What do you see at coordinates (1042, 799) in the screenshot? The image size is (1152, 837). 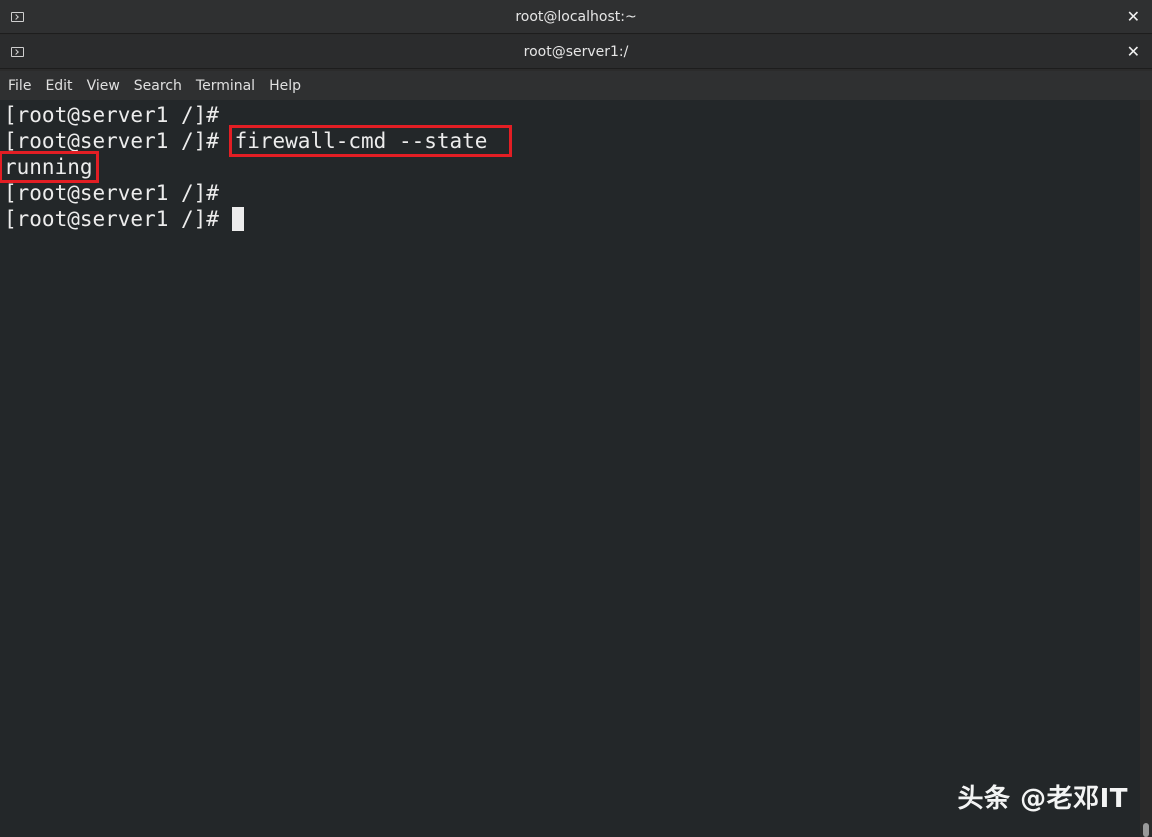 I see `watermark: 头条 @老邓IT` at bounding box center [1042, 799].